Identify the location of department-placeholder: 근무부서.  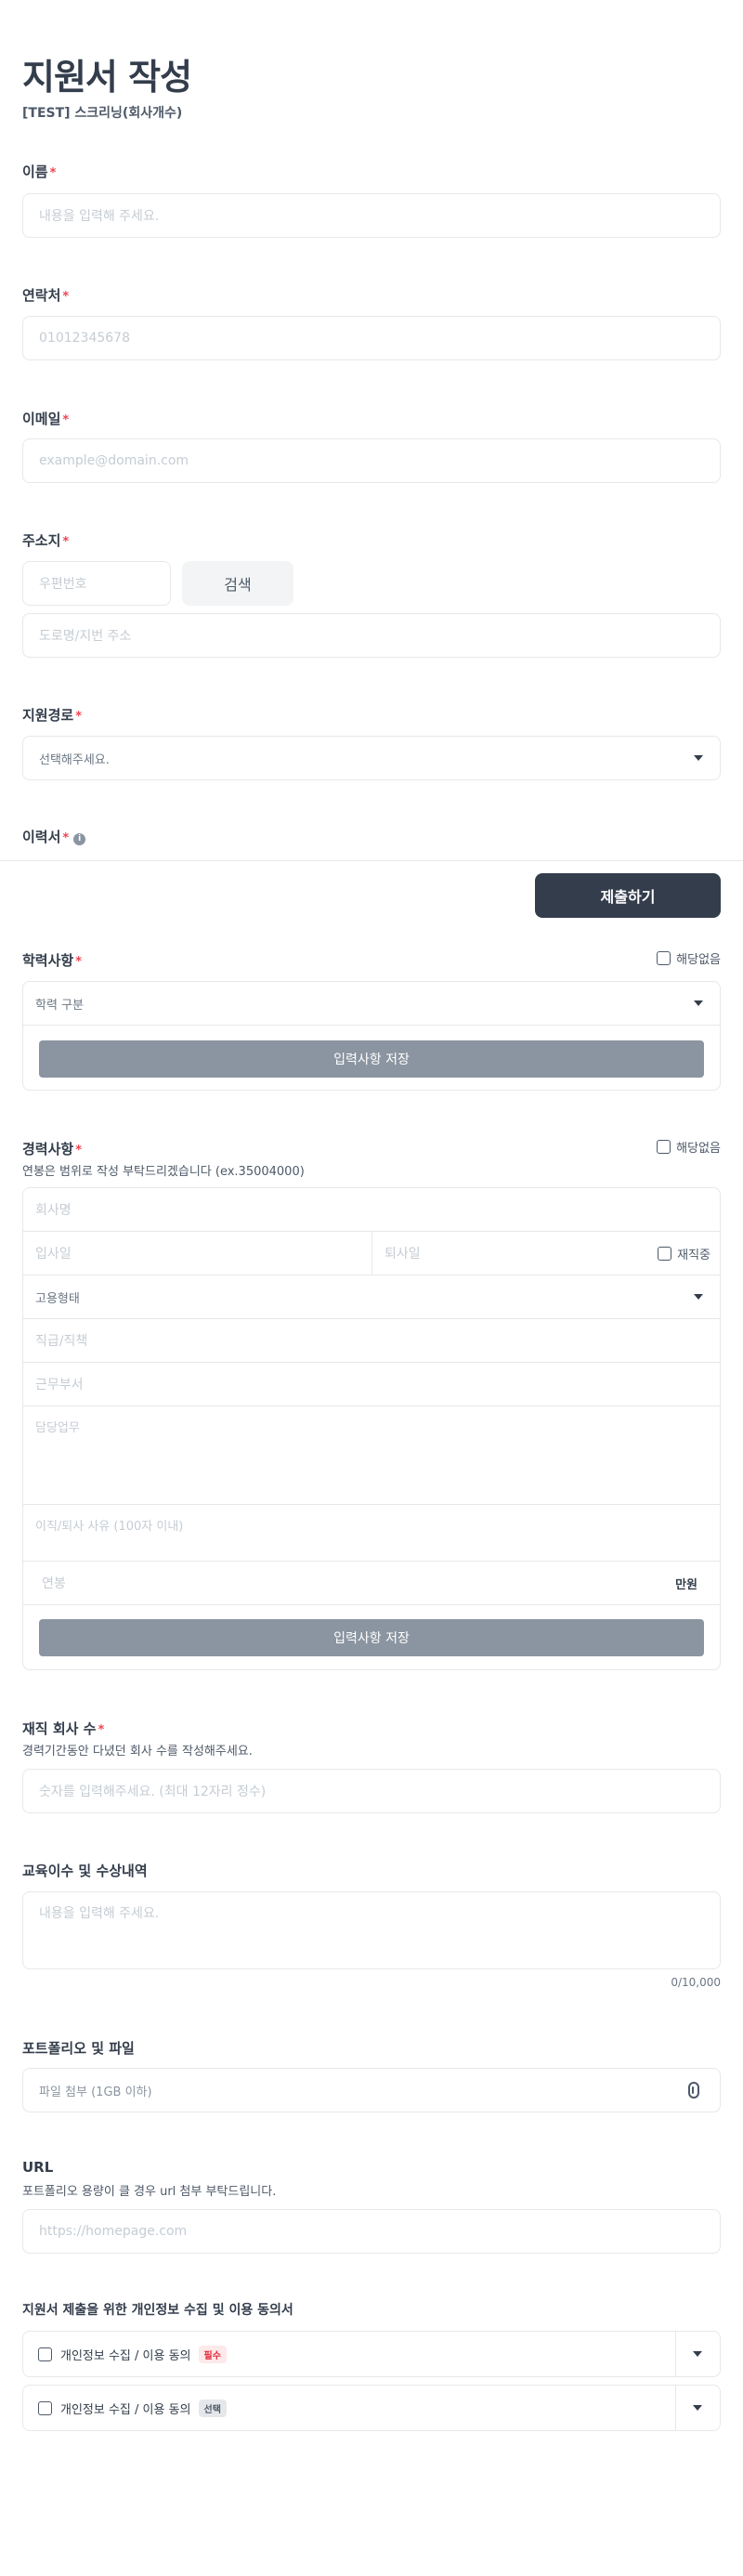
(60, 1386).